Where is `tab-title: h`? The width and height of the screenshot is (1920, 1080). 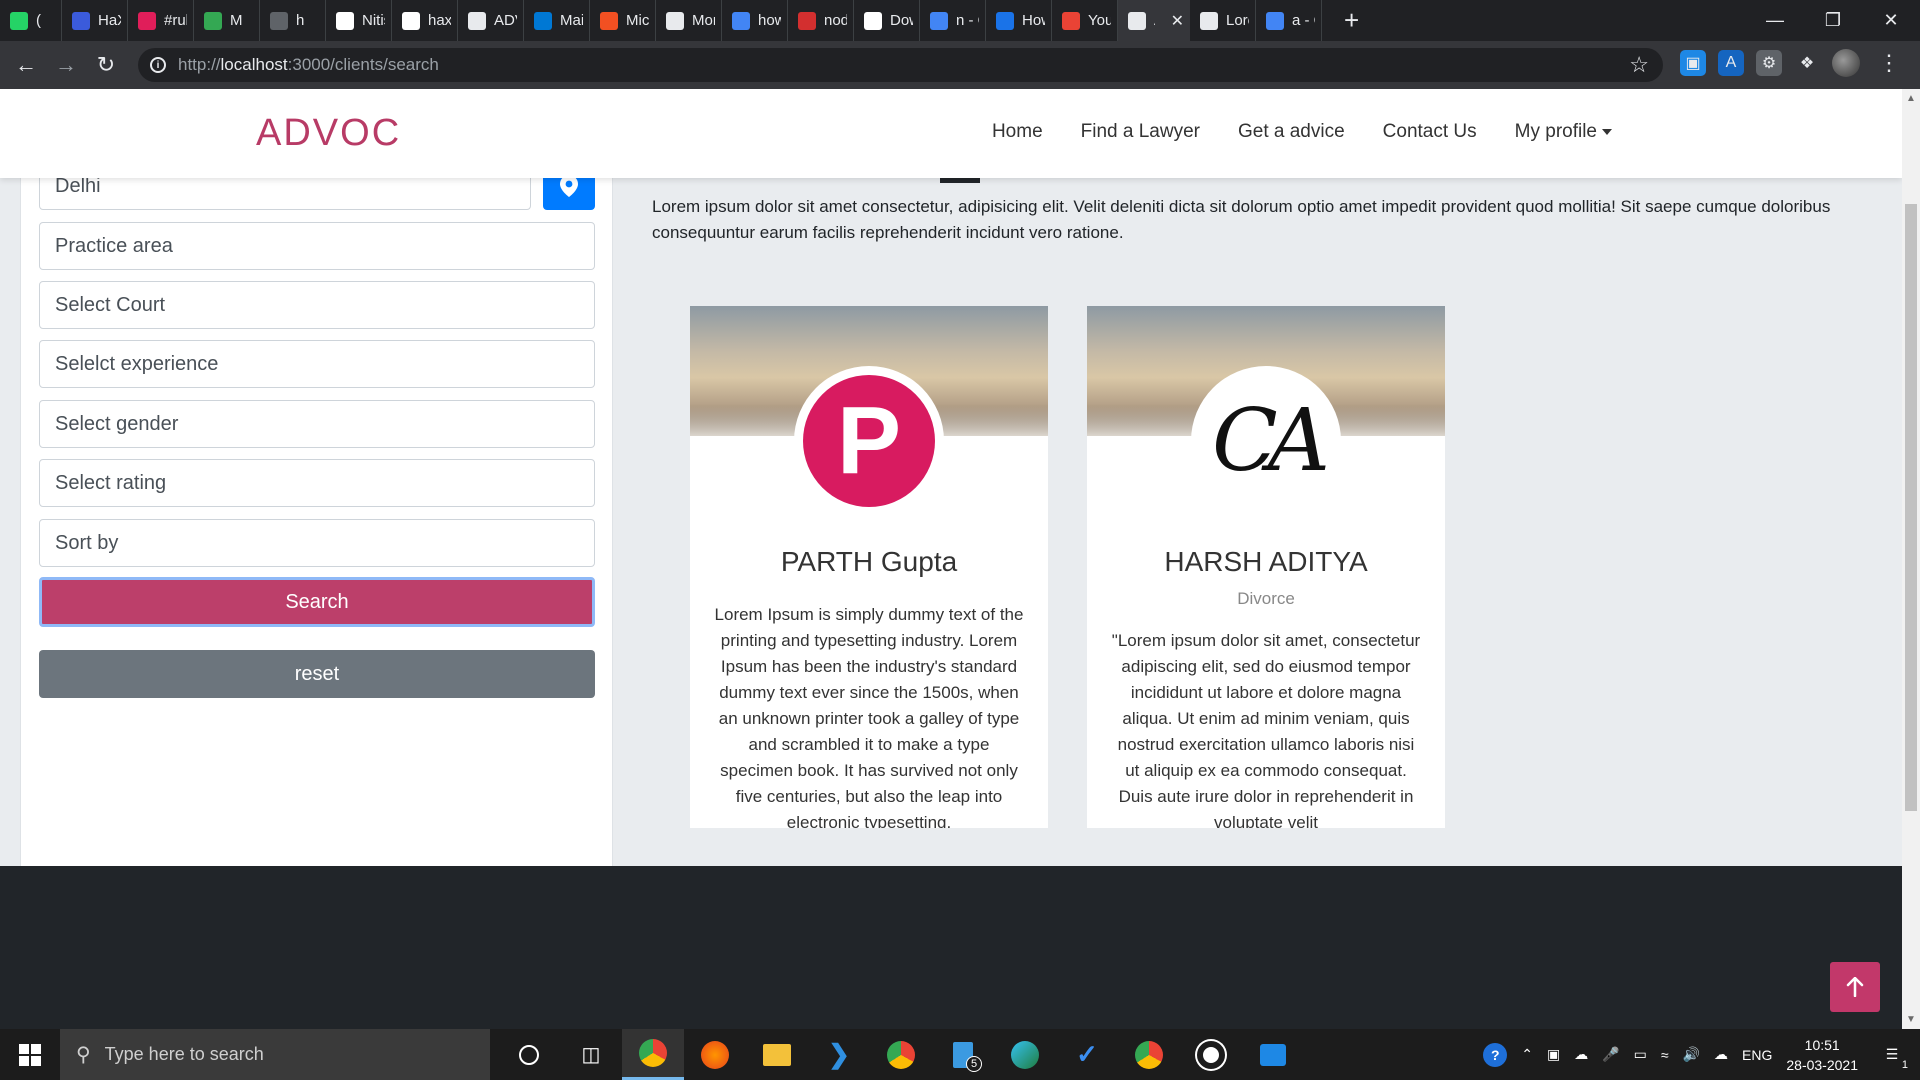
tab-title: h is located at coordinates (300, 20).